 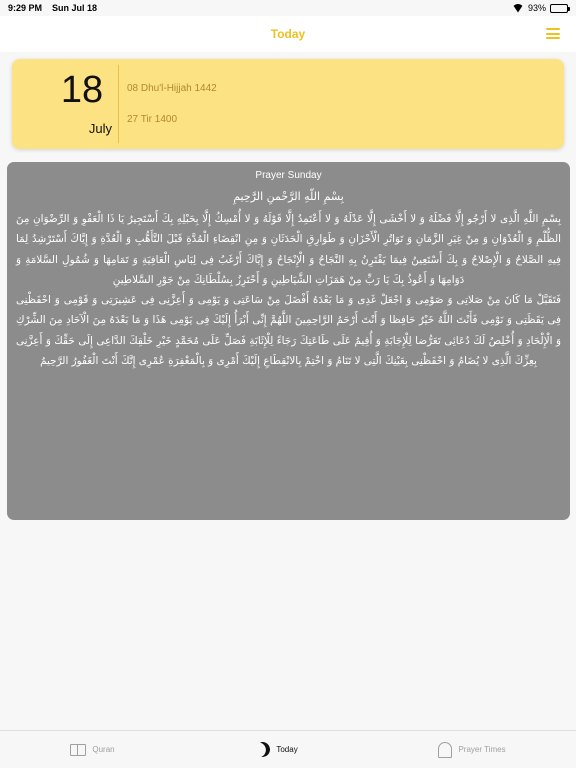 What do you see at coordinates (536, 8) in the screenshot?
I see `battery-percent: 93%` at bounding box center [536, 8].